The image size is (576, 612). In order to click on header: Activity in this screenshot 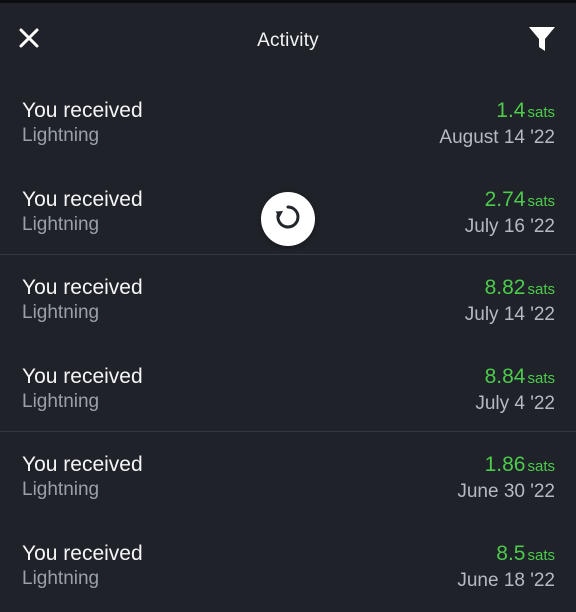, I will do `click(288, 42)`.